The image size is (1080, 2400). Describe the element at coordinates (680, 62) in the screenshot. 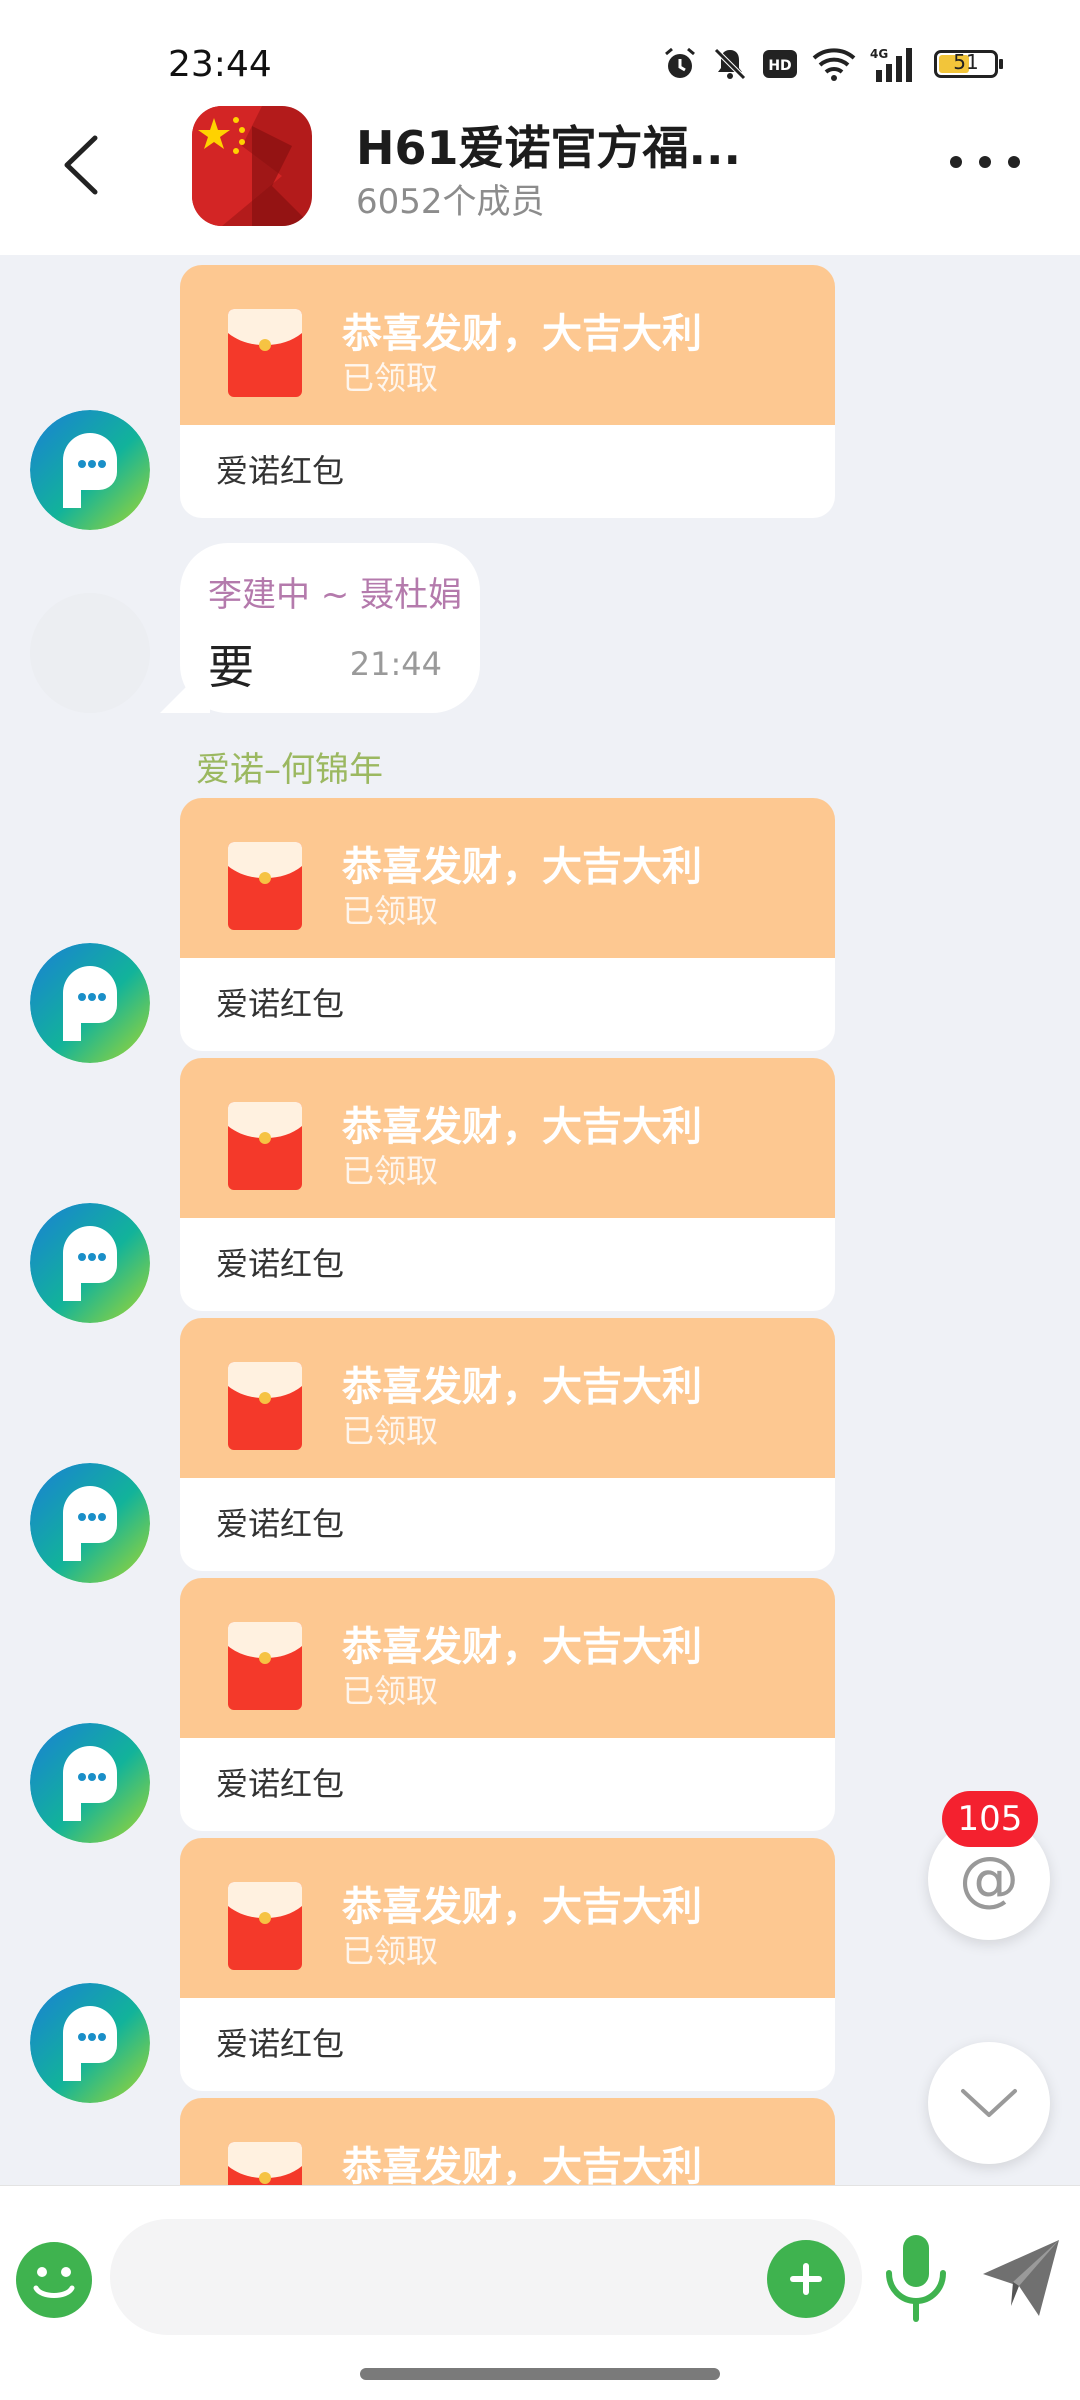

I see `alarm-icon` at that location.